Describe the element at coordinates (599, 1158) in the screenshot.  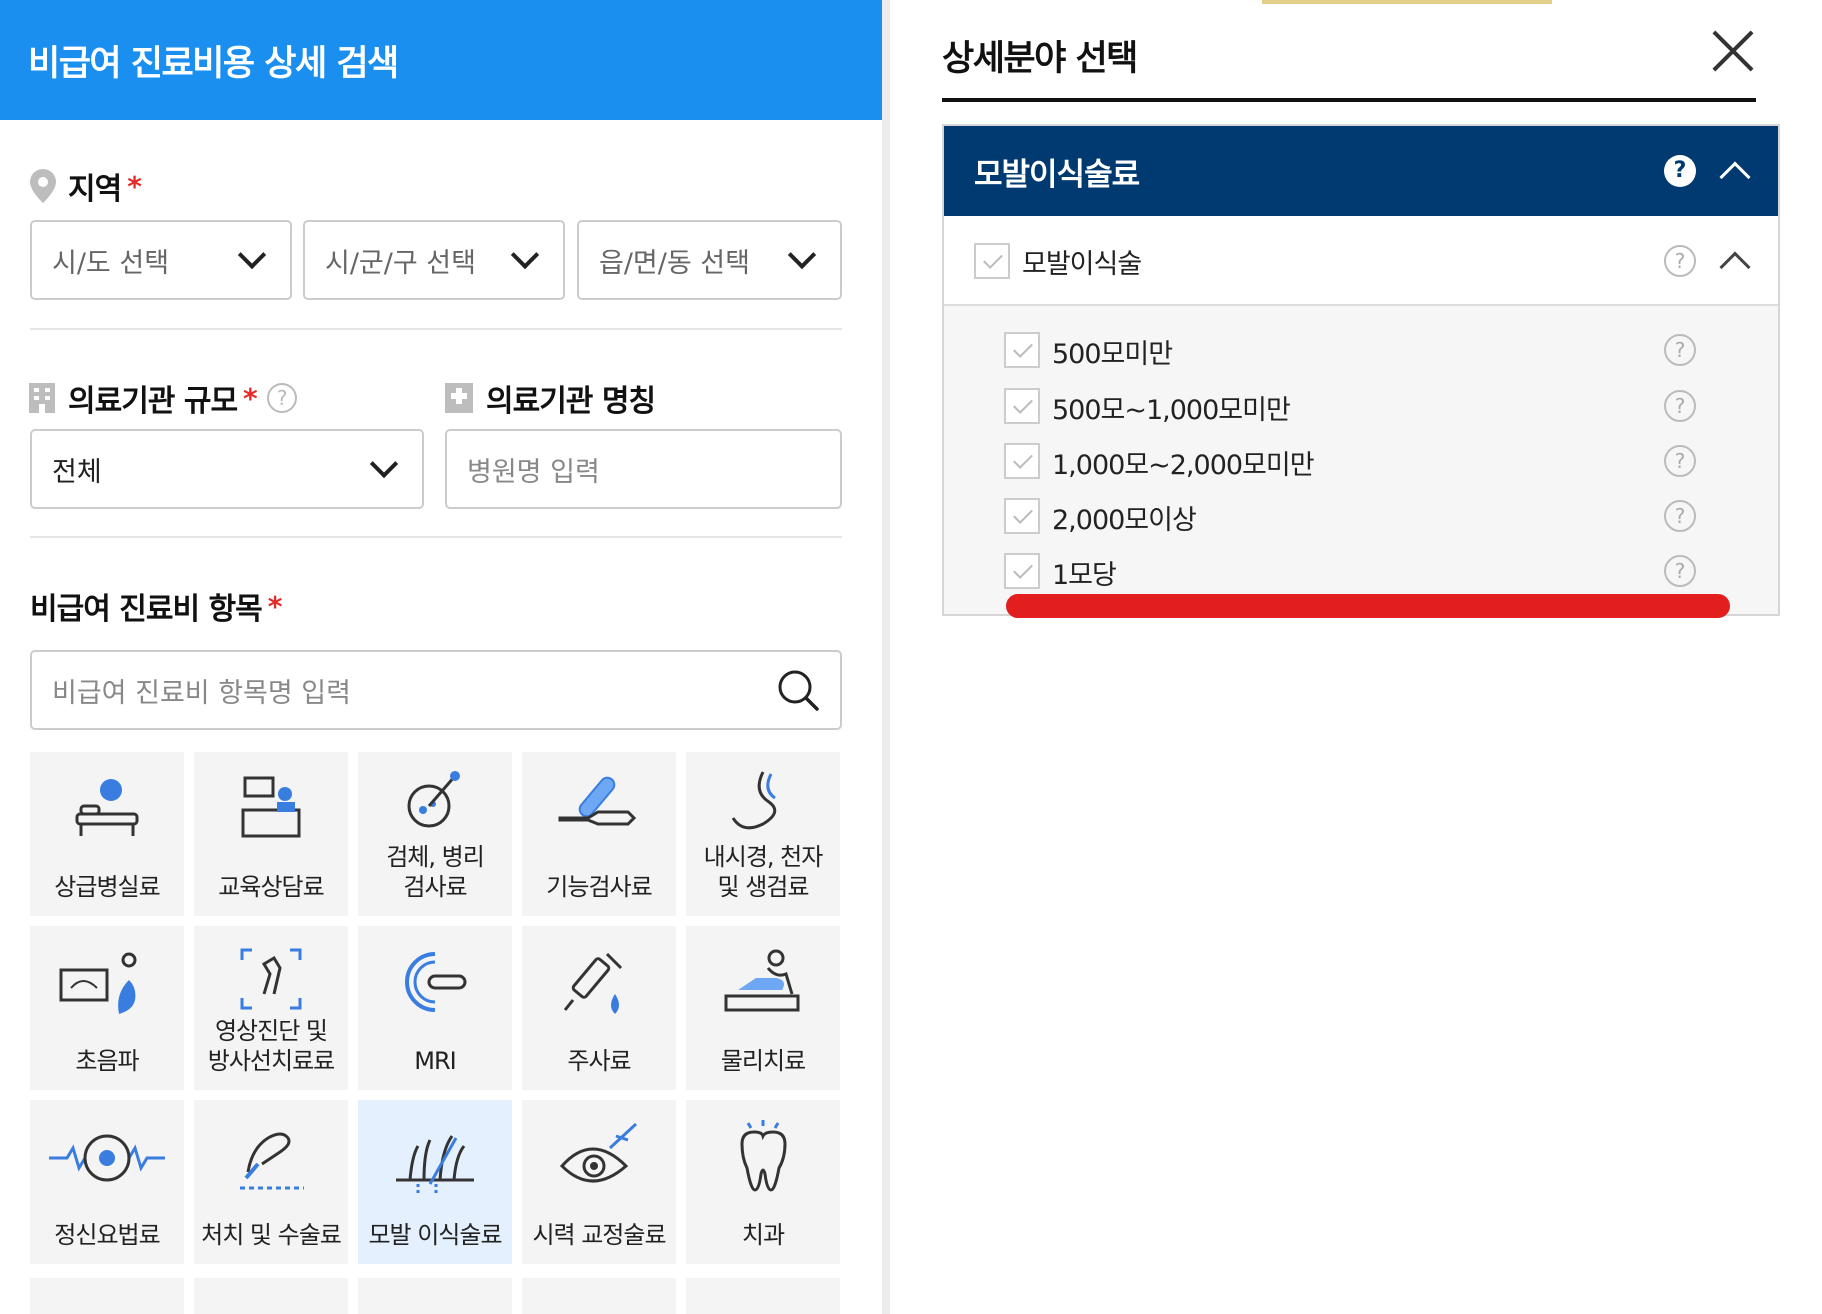
I see `eye-laser-icon` at that location.